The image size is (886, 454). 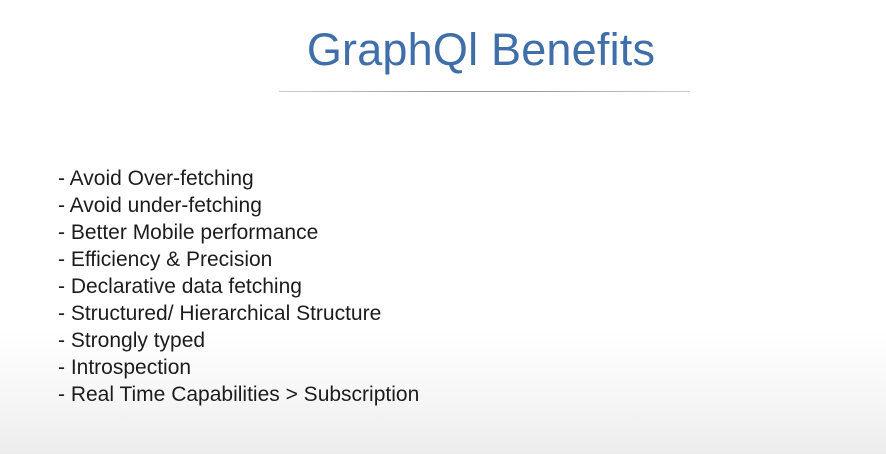 What do you see at coordinates (188, 232) in the screenshot?
I see `bullet-item: - Better Mobile performance` at bounding box center [188, 232].